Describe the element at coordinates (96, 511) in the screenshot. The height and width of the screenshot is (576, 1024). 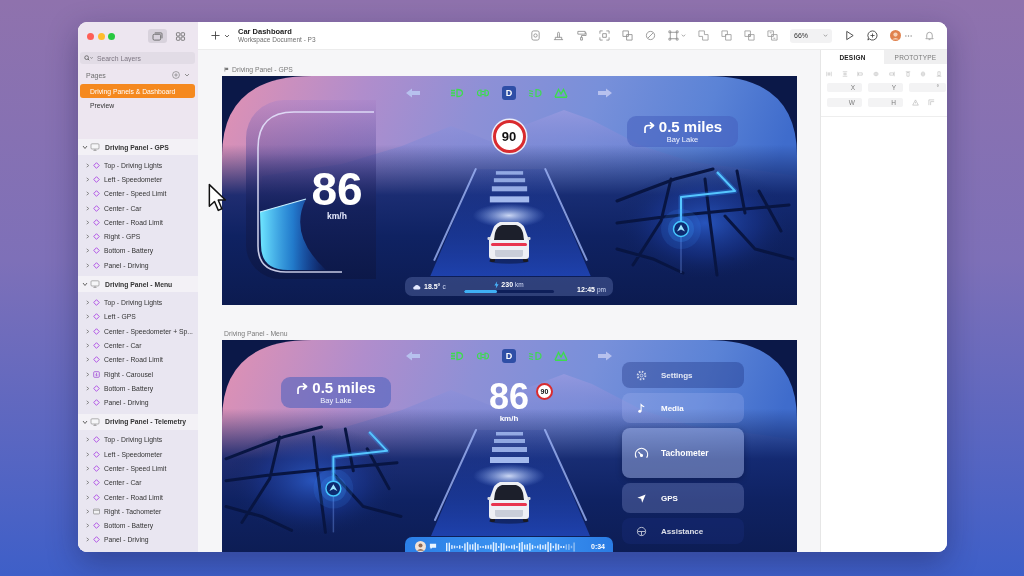
I see `frame-icon` at that location.